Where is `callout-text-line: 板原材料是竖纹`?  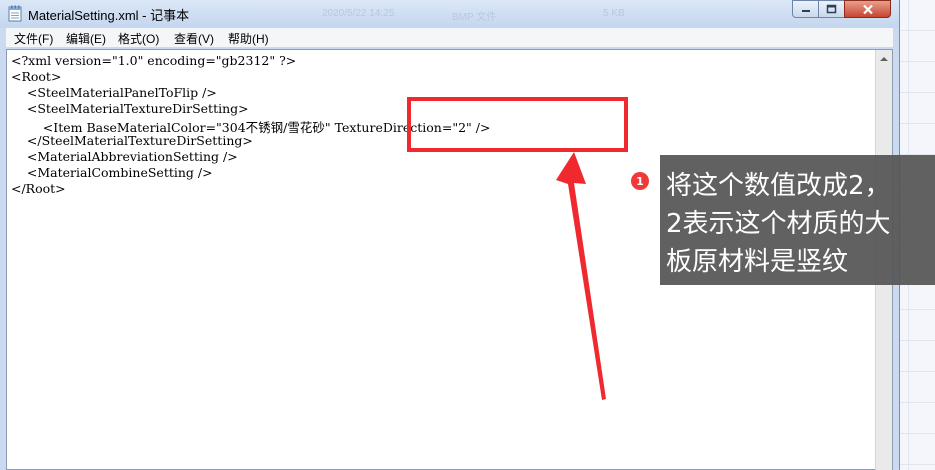
callout-text-line: 板原材料是竖纹 is located at coordinates (757, 262).